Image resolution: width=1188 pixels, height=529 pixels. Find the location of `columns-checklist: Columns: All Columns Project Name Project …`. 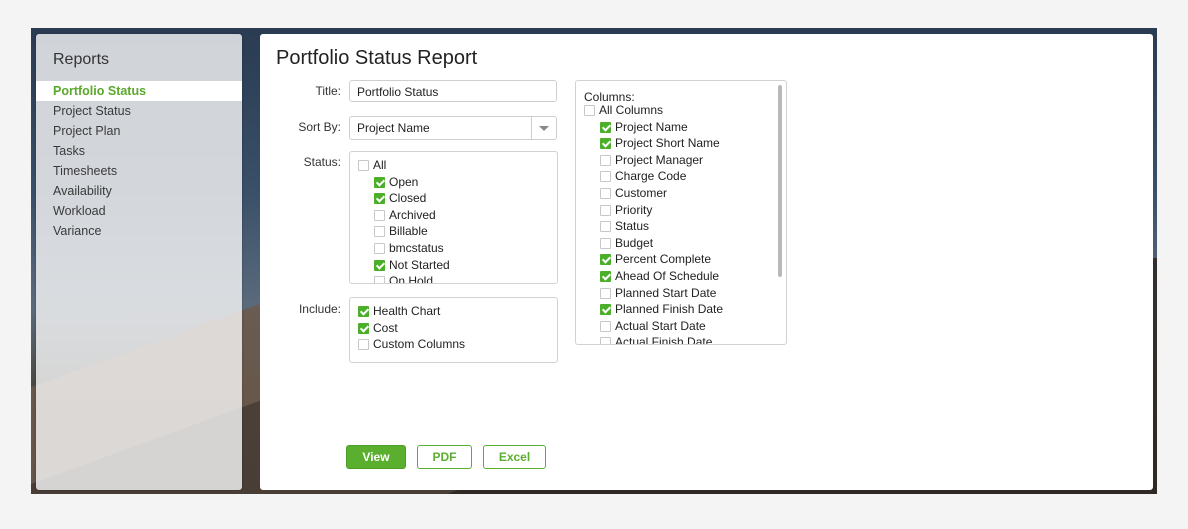

columns-checklist: Columns: All Columns Project Name Project … is located at coordinates (681, 212).